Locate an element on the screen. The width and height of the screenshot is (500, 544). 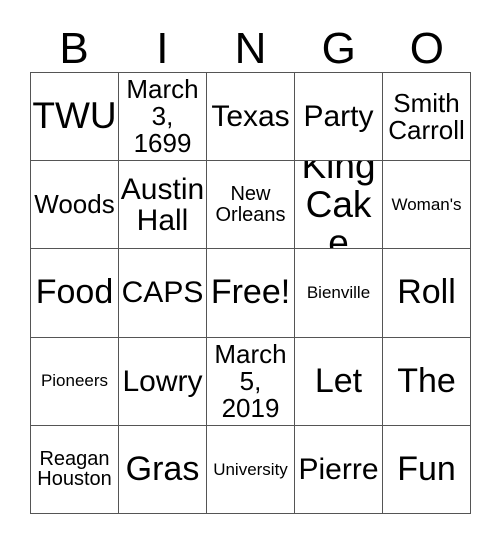
bingo-cell-label: Let is located at coordinates (338, 380).